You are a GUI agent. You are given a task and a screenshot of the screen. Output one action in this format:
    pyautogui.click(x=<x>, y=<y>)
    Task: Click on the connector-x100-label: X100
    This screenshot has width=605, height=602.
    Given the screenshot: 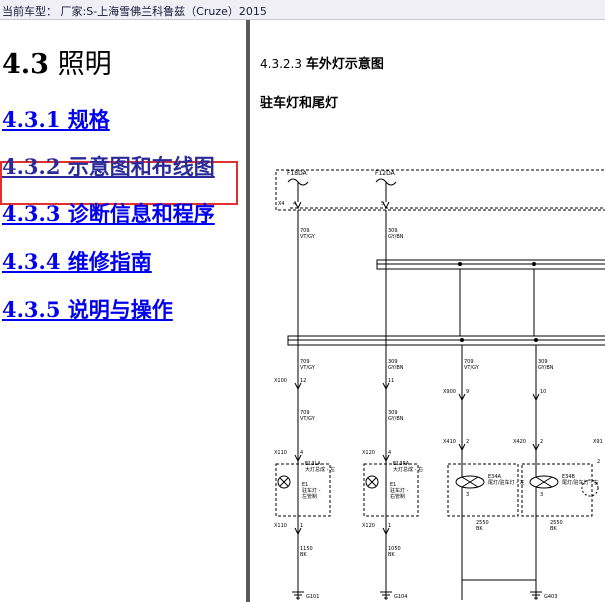 What is the action you would take?
    pyautogui.click(x=280, y=381)
    